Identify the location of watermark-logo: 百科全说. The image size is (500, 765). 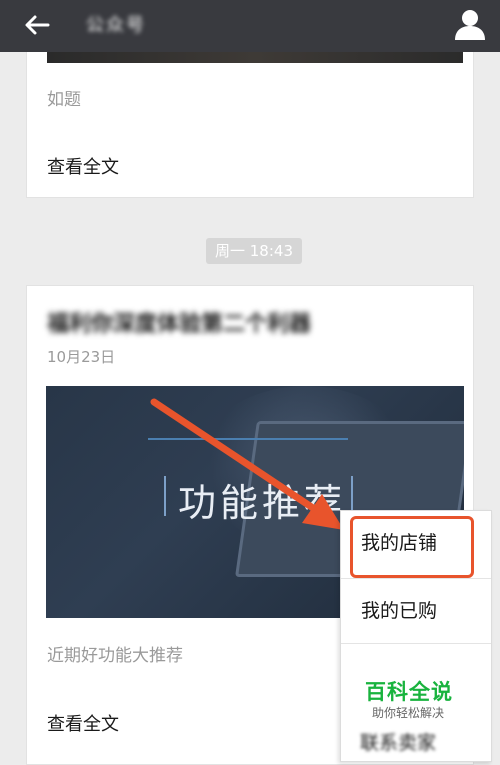
(409, 692).